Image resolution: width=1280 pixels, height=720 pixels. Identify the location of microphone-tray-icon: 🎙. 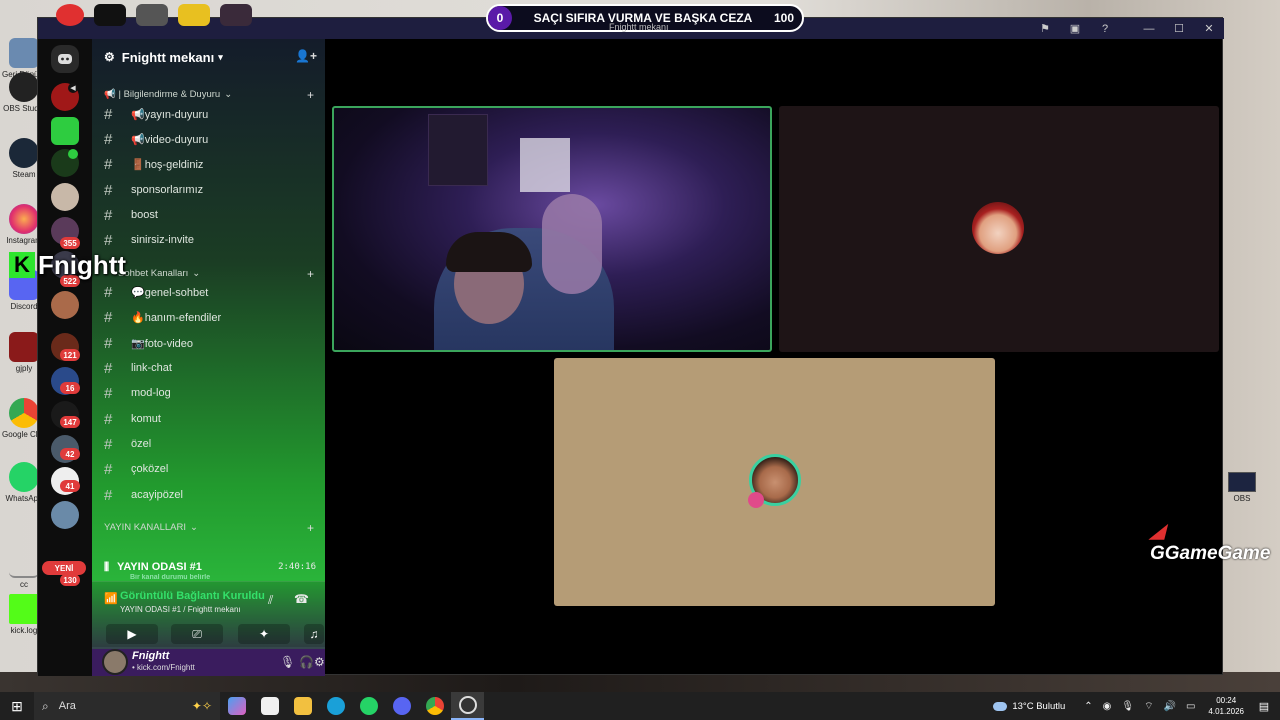
(1127, 706).